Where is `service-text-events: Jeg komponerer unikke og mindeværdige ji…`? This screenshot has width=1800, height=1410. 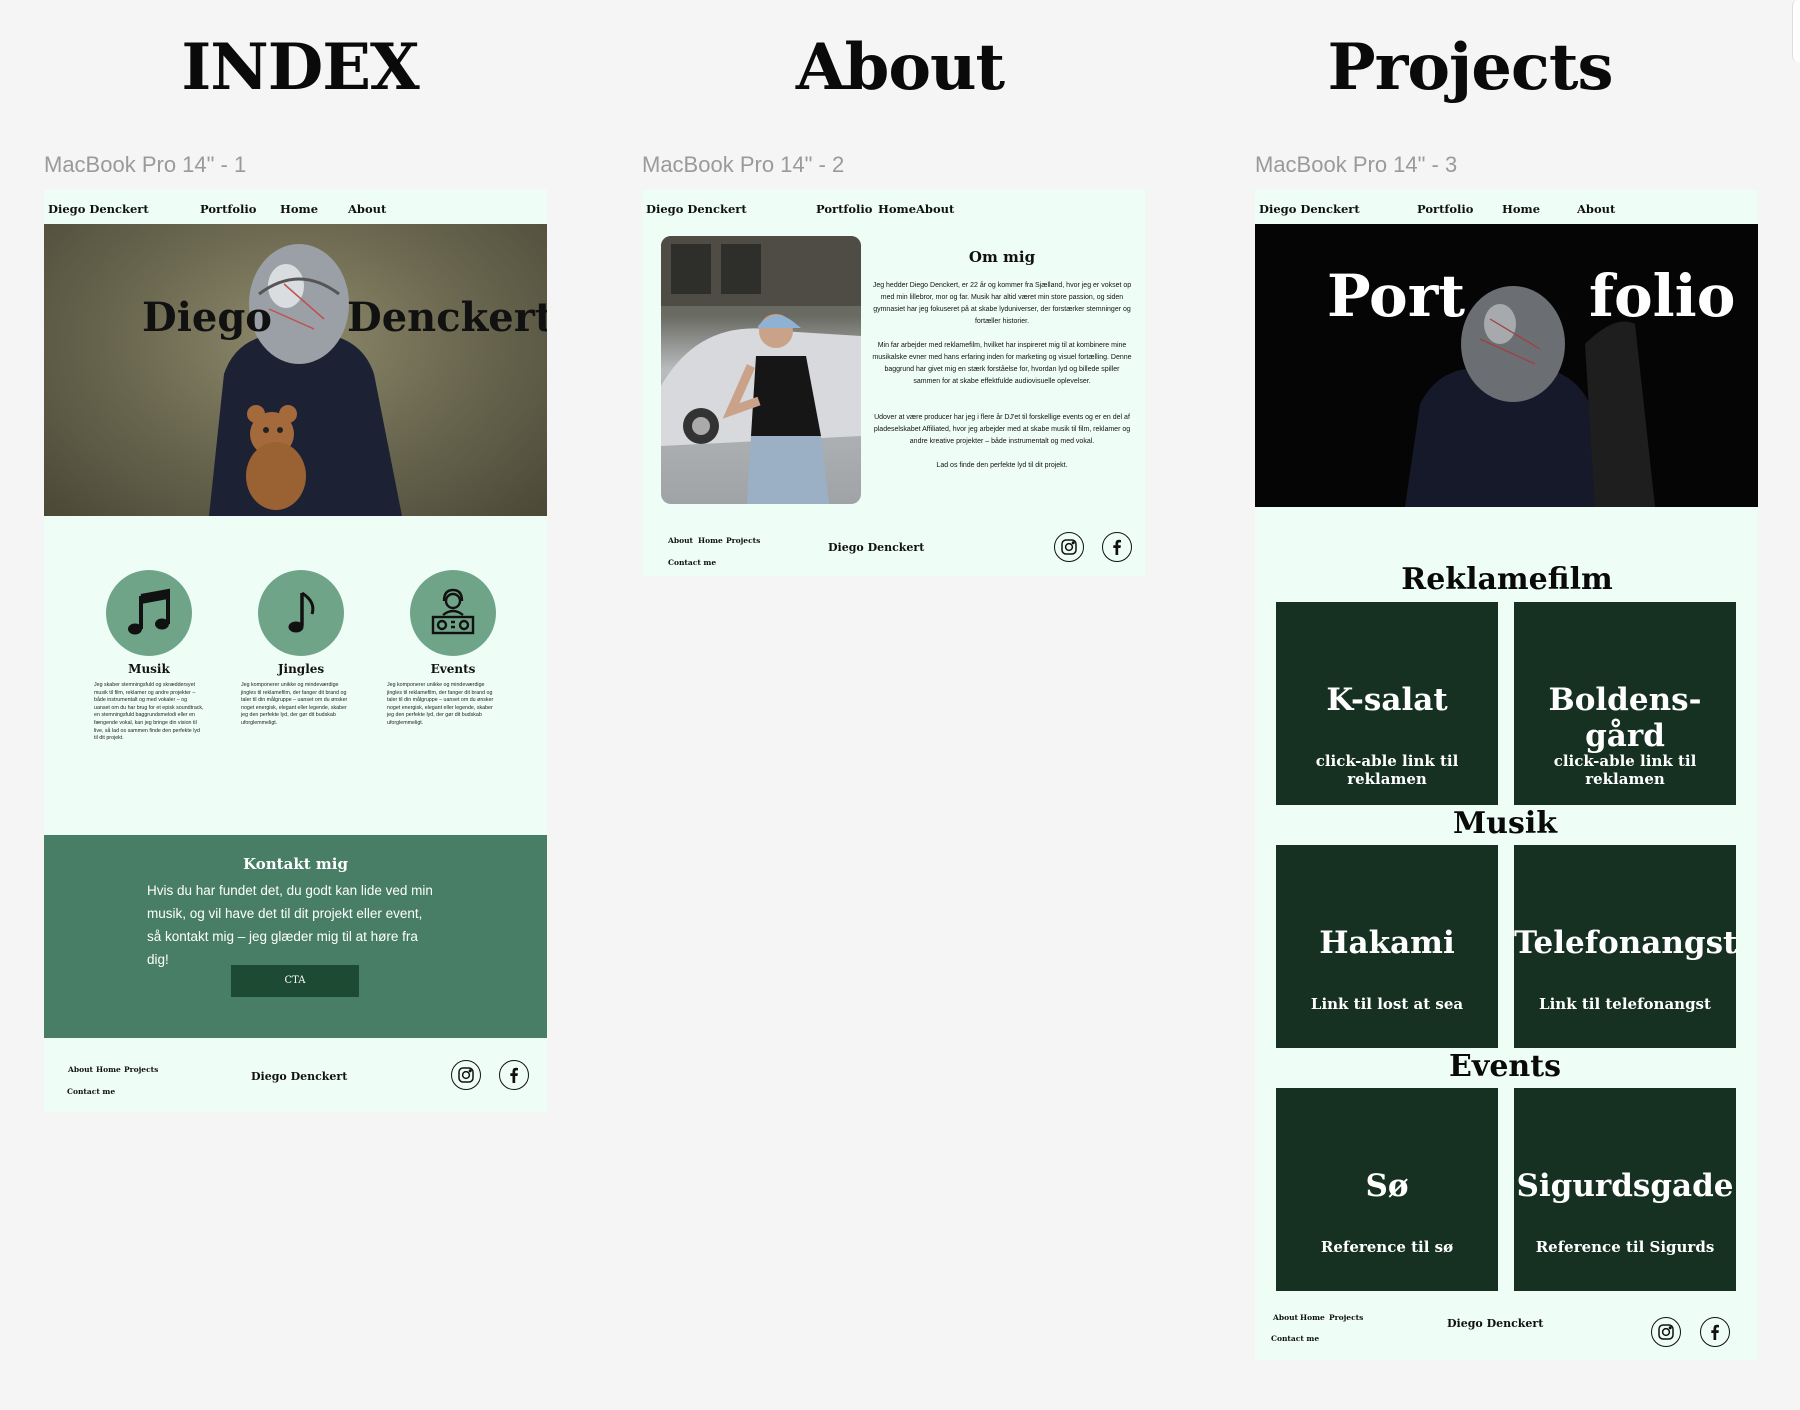
service-text-events: Jeg komponerer unikke og mindeværdige ji… is located at coordinates (440, 704).